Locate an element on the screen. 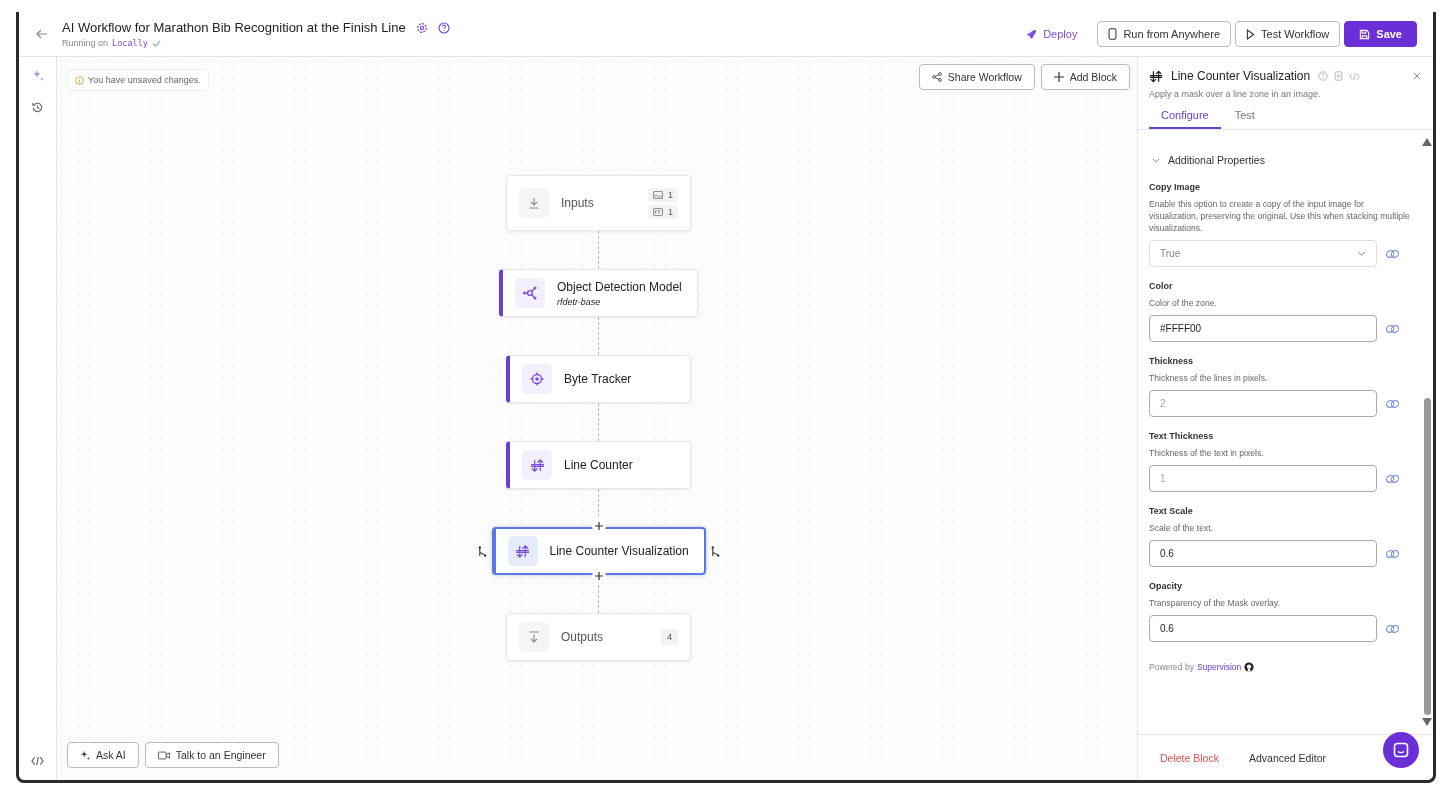 This screenshot has height=792, width=1446. play-icon is located at coordinates (1251, 34).